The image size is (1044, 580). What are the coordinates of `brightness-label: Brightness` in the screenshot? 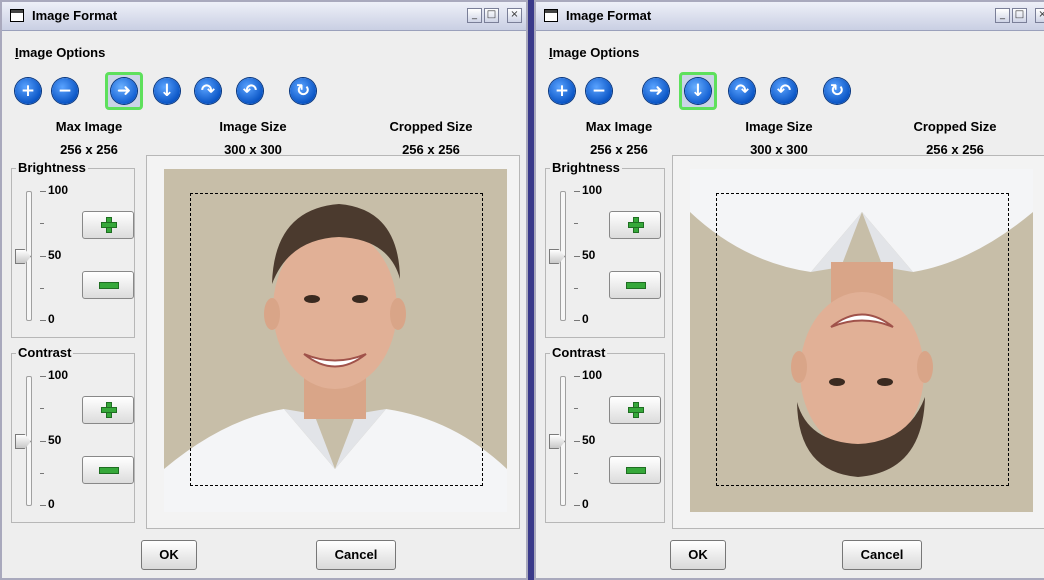 It's located at (586, 167).